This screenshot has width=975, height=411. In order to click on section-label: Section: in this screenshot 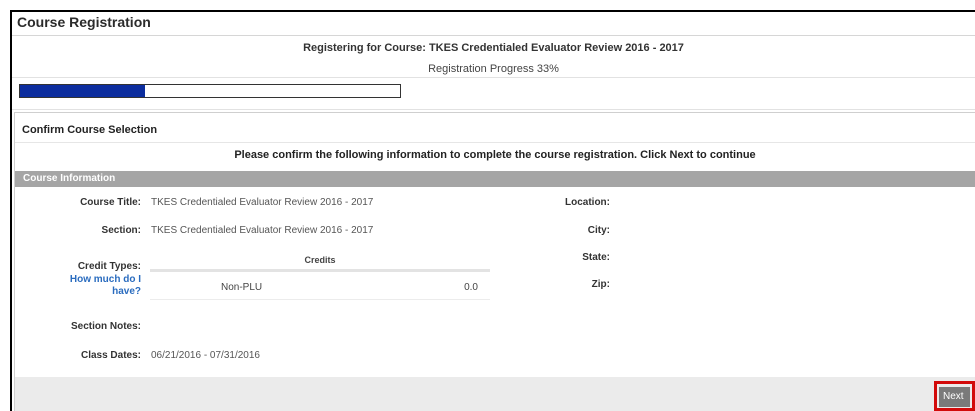, I will do `click(121, 230)`.